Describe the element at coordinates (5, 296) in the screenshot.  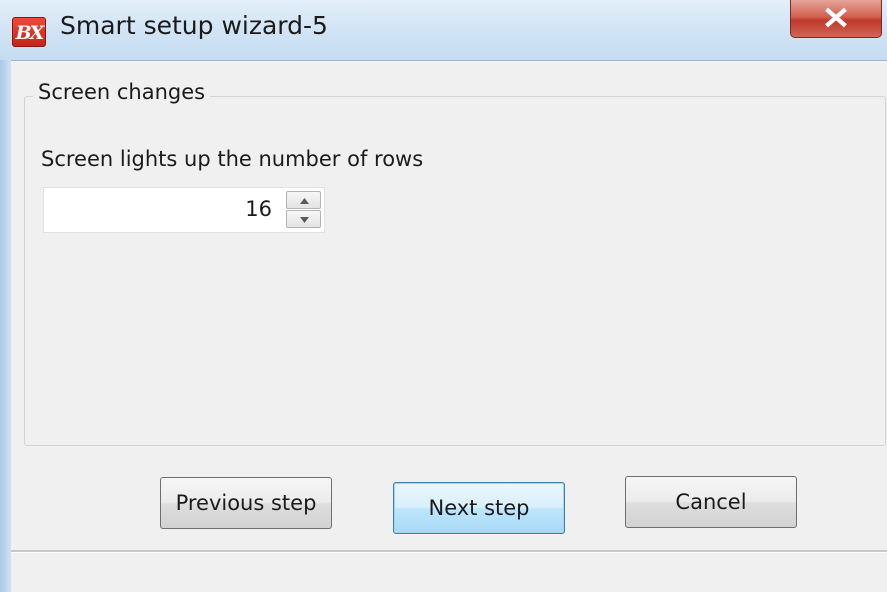
I see `window-left-border` at that location.